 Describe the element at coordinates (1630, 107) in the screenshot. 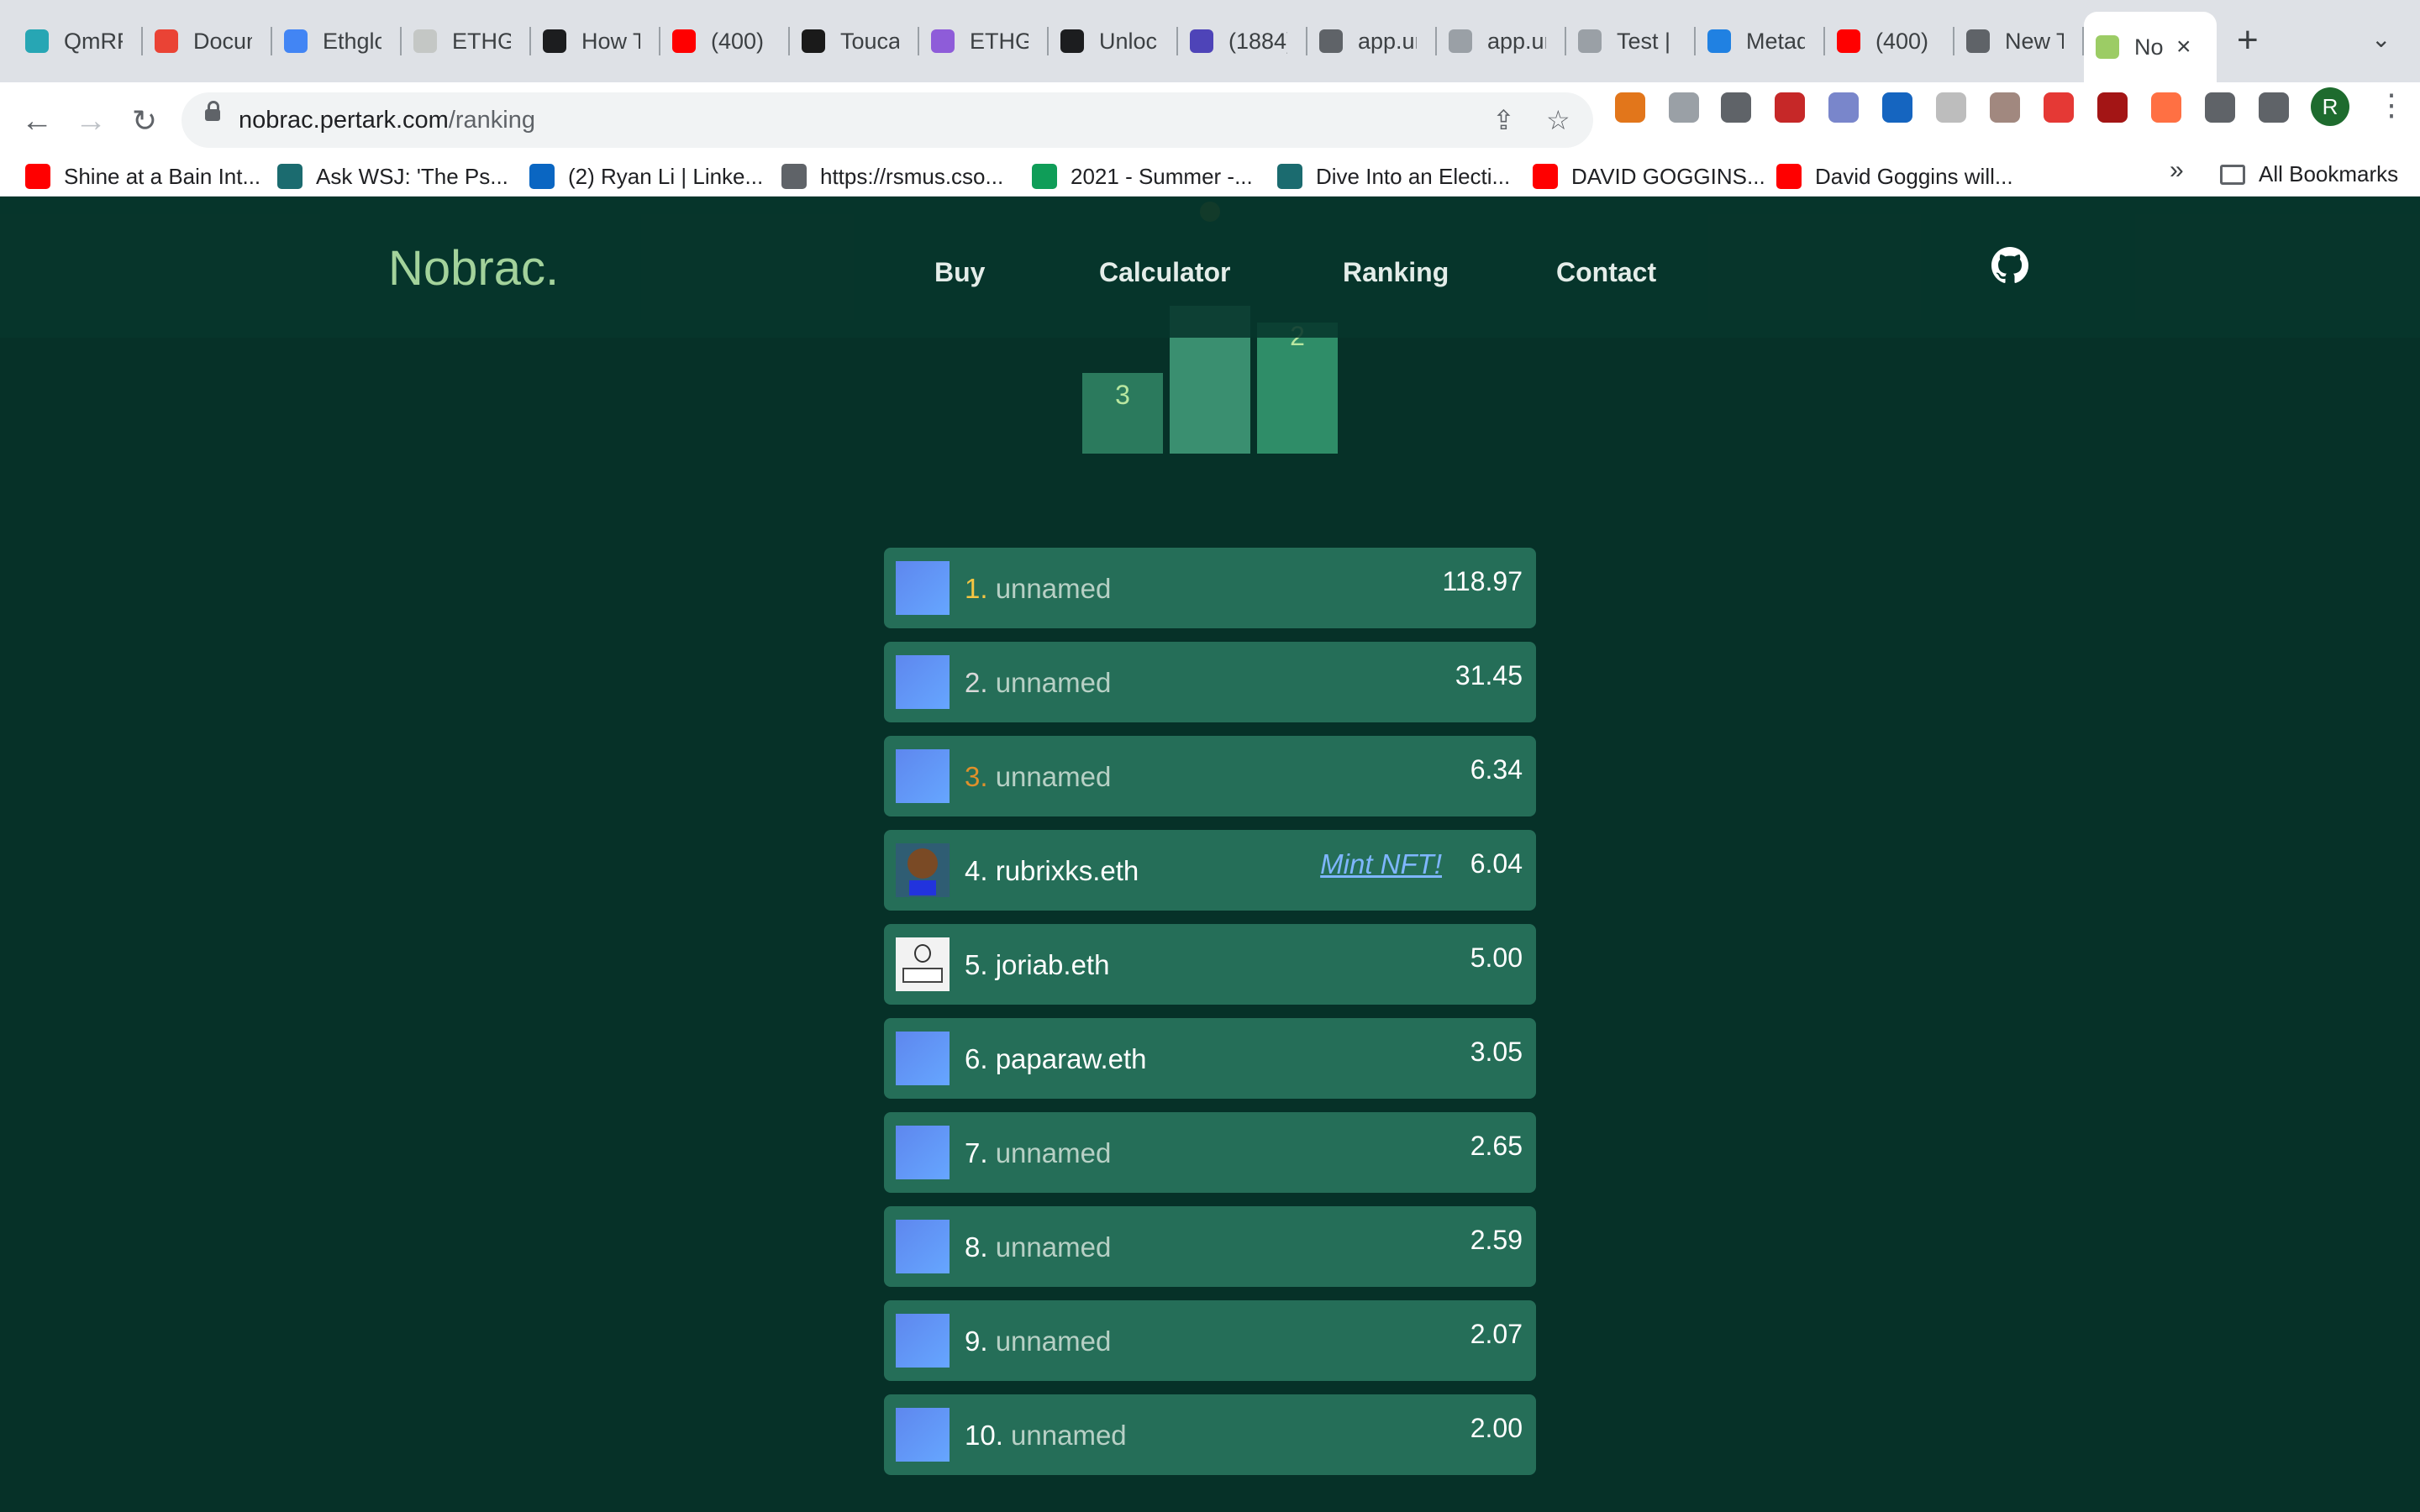

I see `metamask-icon` at that location.